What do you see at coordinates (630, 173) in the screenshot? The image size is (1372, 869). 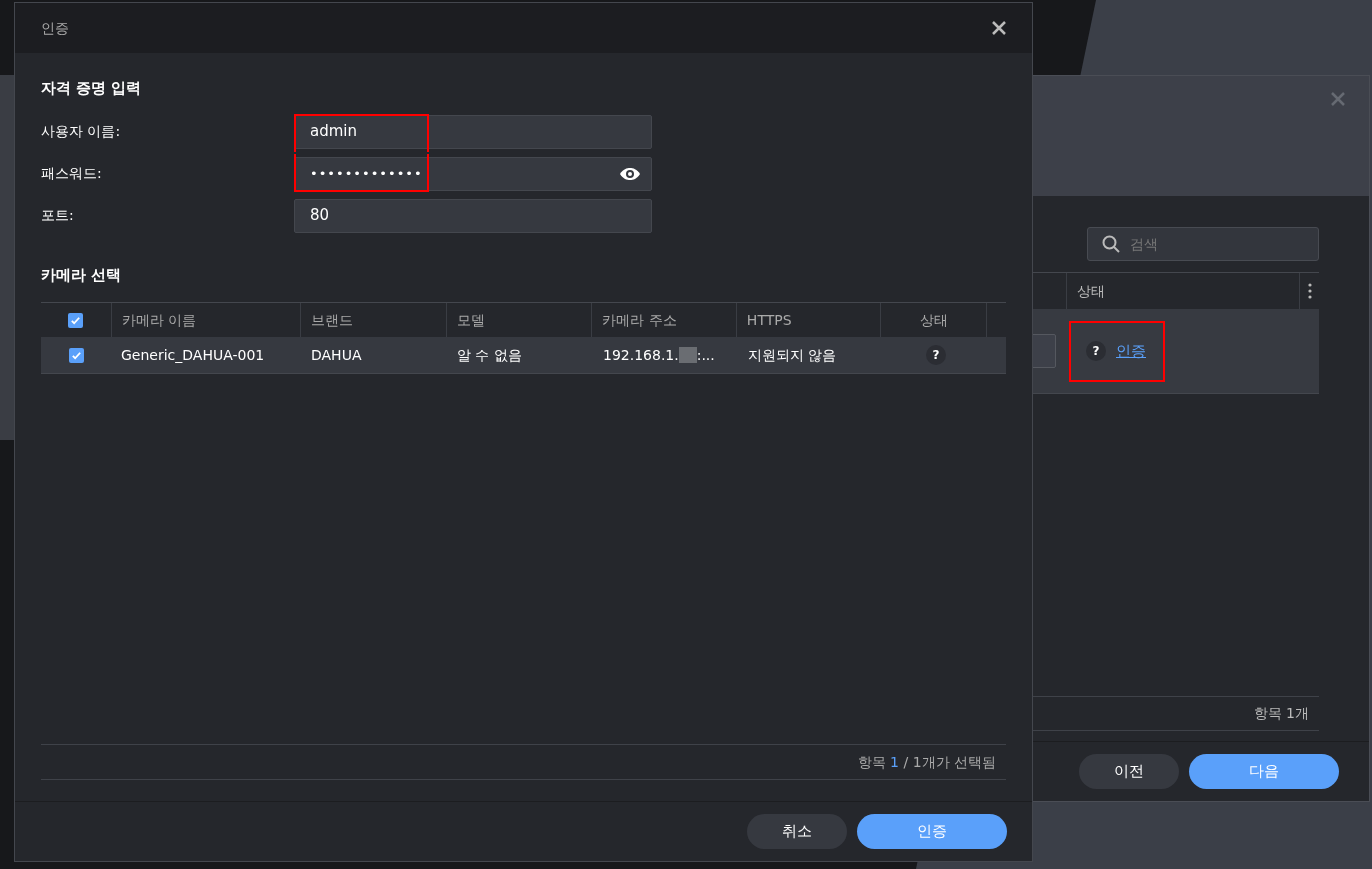 I see `eye-icon` at bounding box center [630, 173].